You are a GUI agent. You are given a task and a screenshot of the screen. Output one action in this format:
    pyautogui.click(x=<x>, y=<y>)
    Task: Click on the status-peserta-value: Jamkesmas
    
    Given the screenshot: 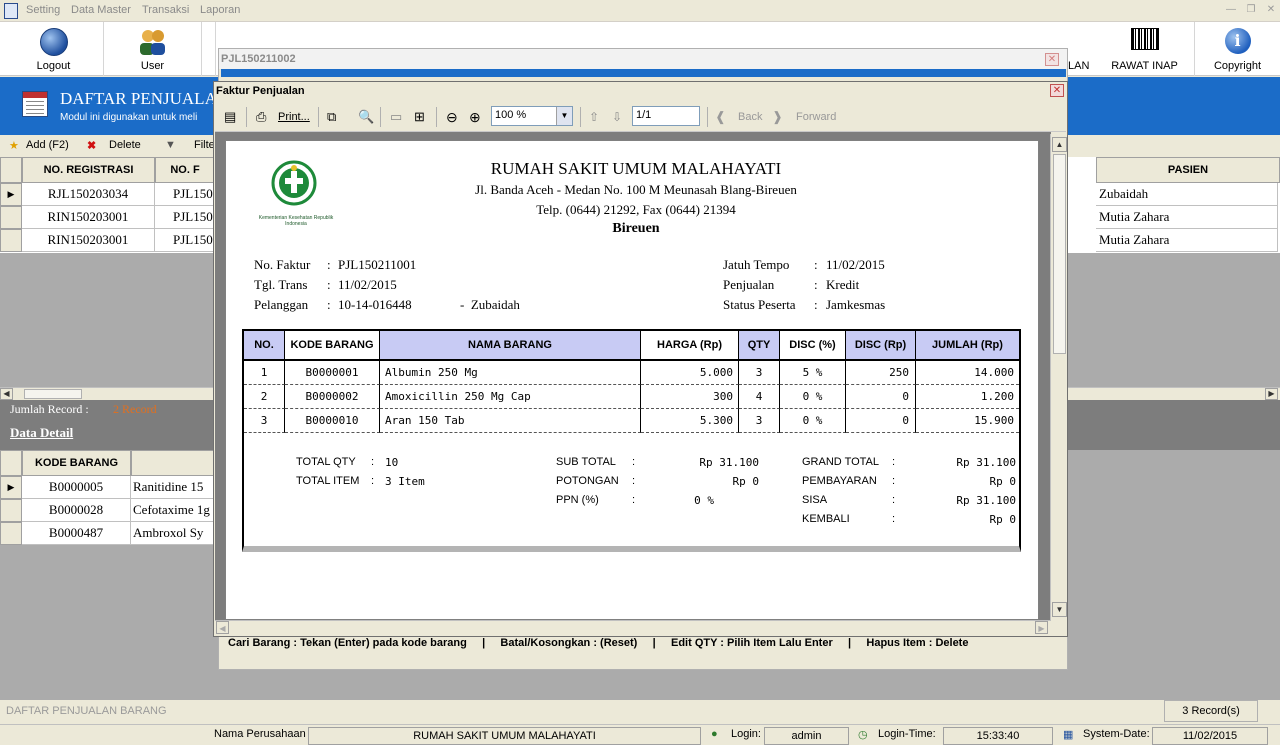 What is the action you would take?
    pyautogui.click(x=856, y=304)
    